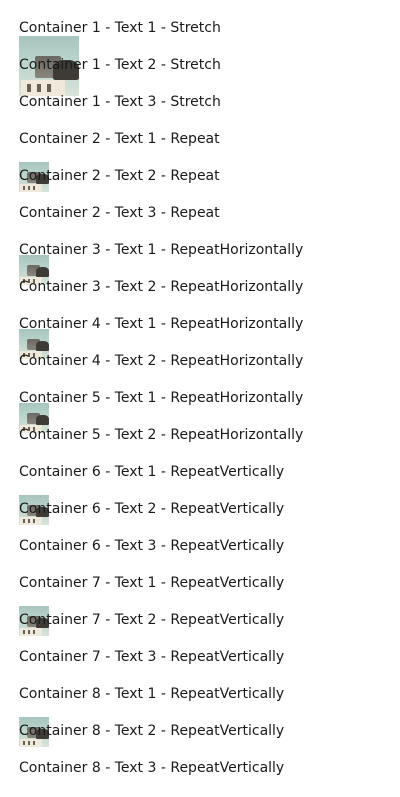 The width and height of the screenshot is (400, 797). What do you see at coordinates (152, 509) in the screenshot?
I see `container-6-text-2: Container 6 - Text 2 - RepeatVertically` at bounding box center [152, 509].